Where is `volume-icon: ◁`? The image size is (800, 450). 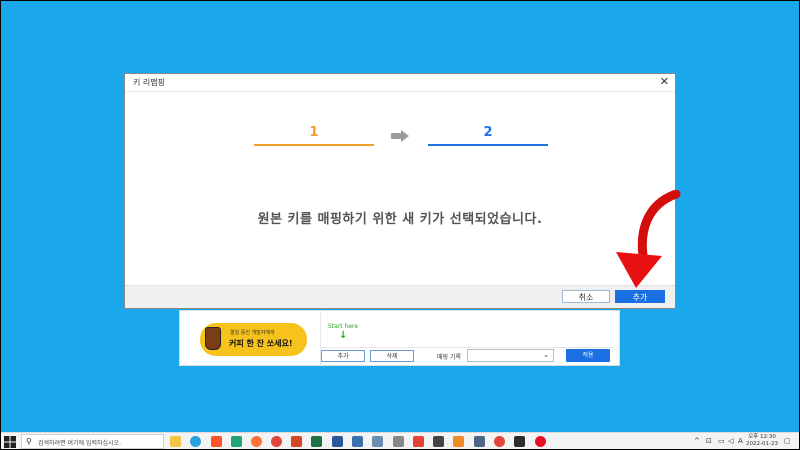 volume-icon: ◁ is located at coordinates (730, 441).